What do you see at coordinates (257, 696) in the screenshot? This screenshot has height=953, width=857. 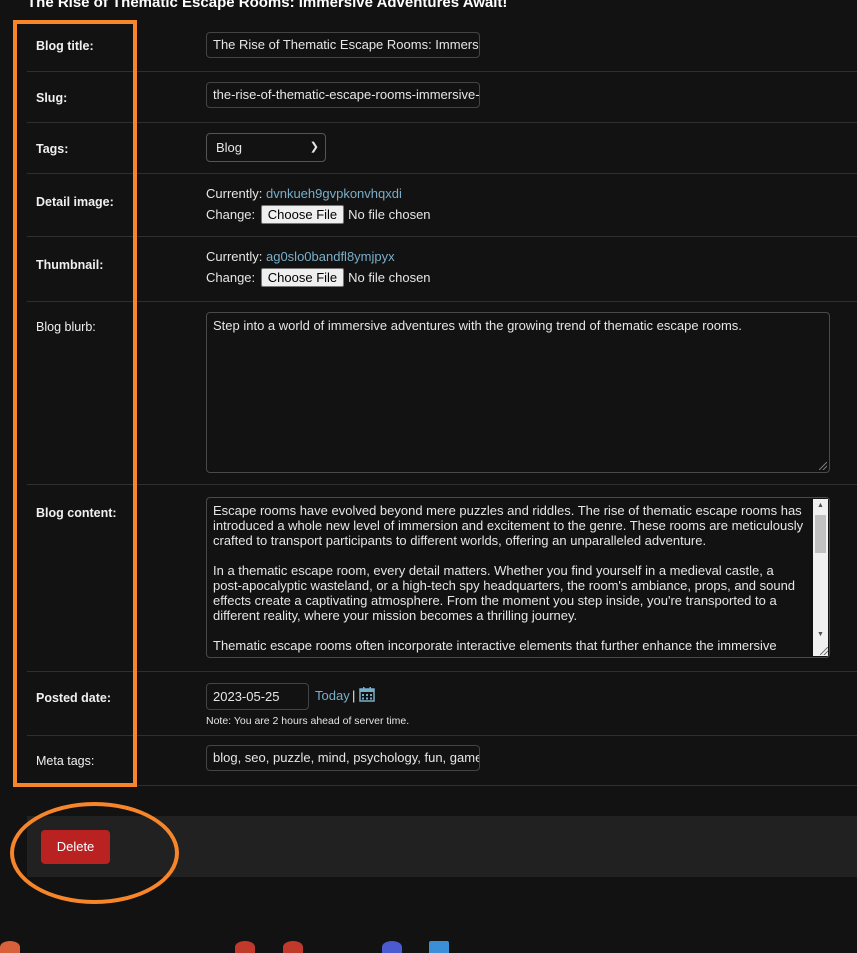 I see `posted-date-input: 2023-05-25` at bounding box center [257, 696].